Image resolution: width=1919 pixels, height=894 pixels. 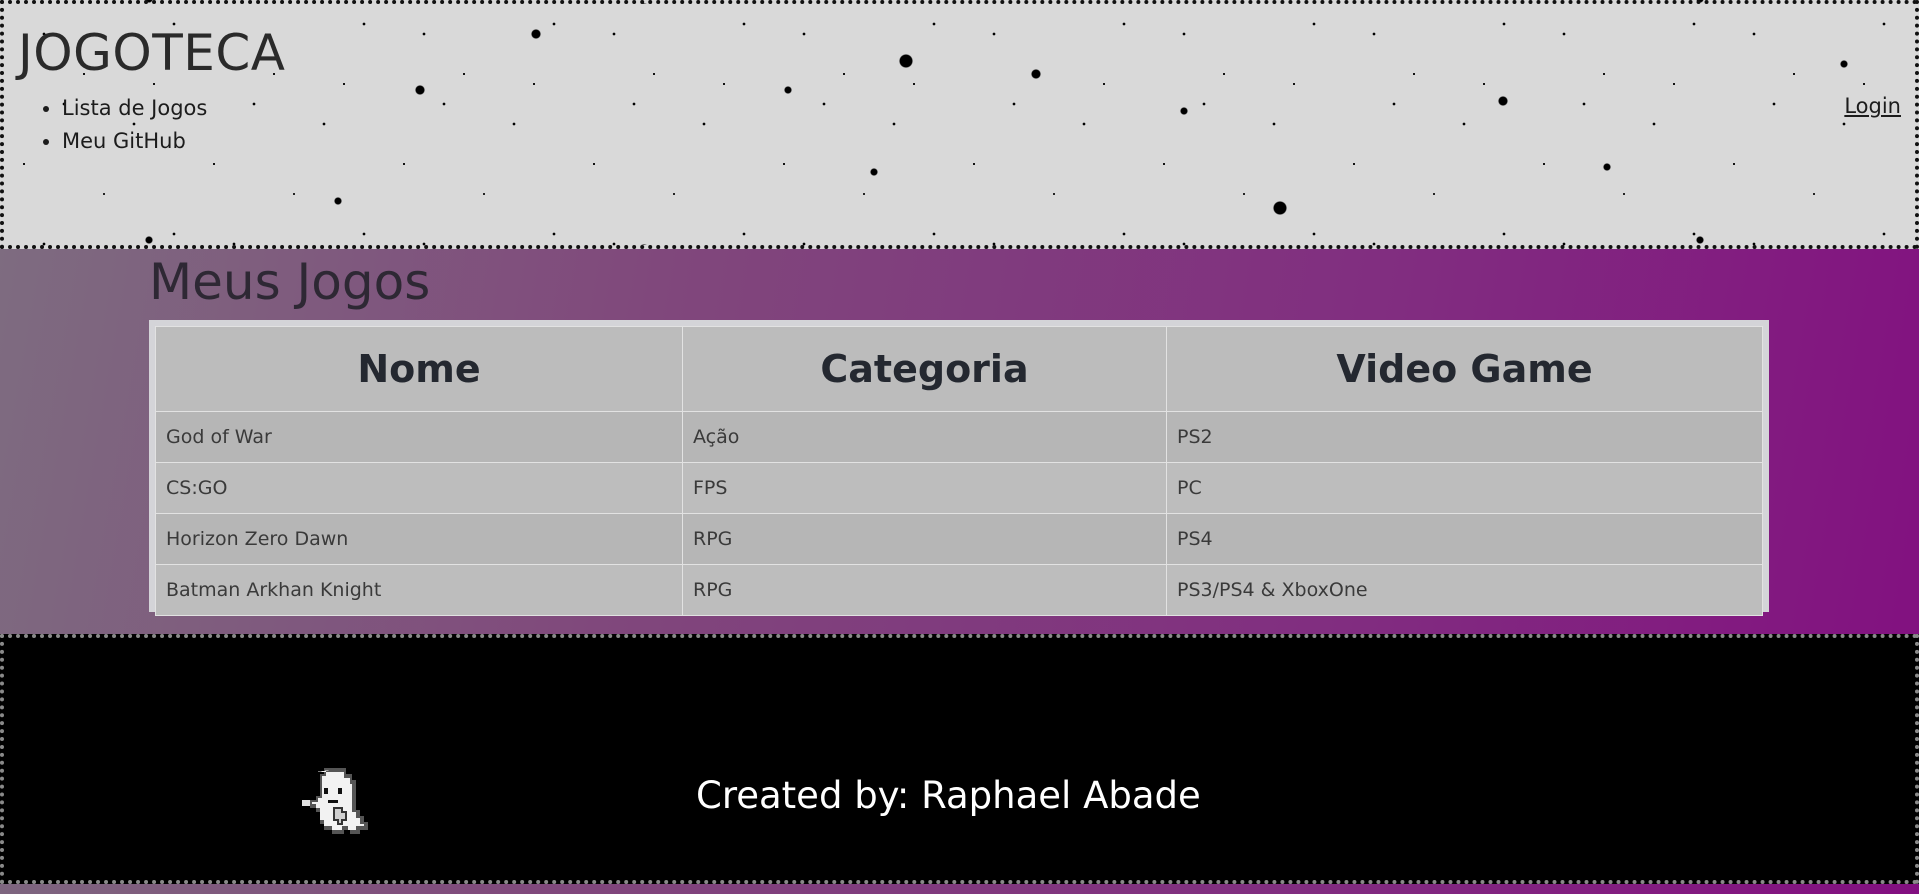 I want to click on cell-video-game: PS2, so click(x=1464, y=437).